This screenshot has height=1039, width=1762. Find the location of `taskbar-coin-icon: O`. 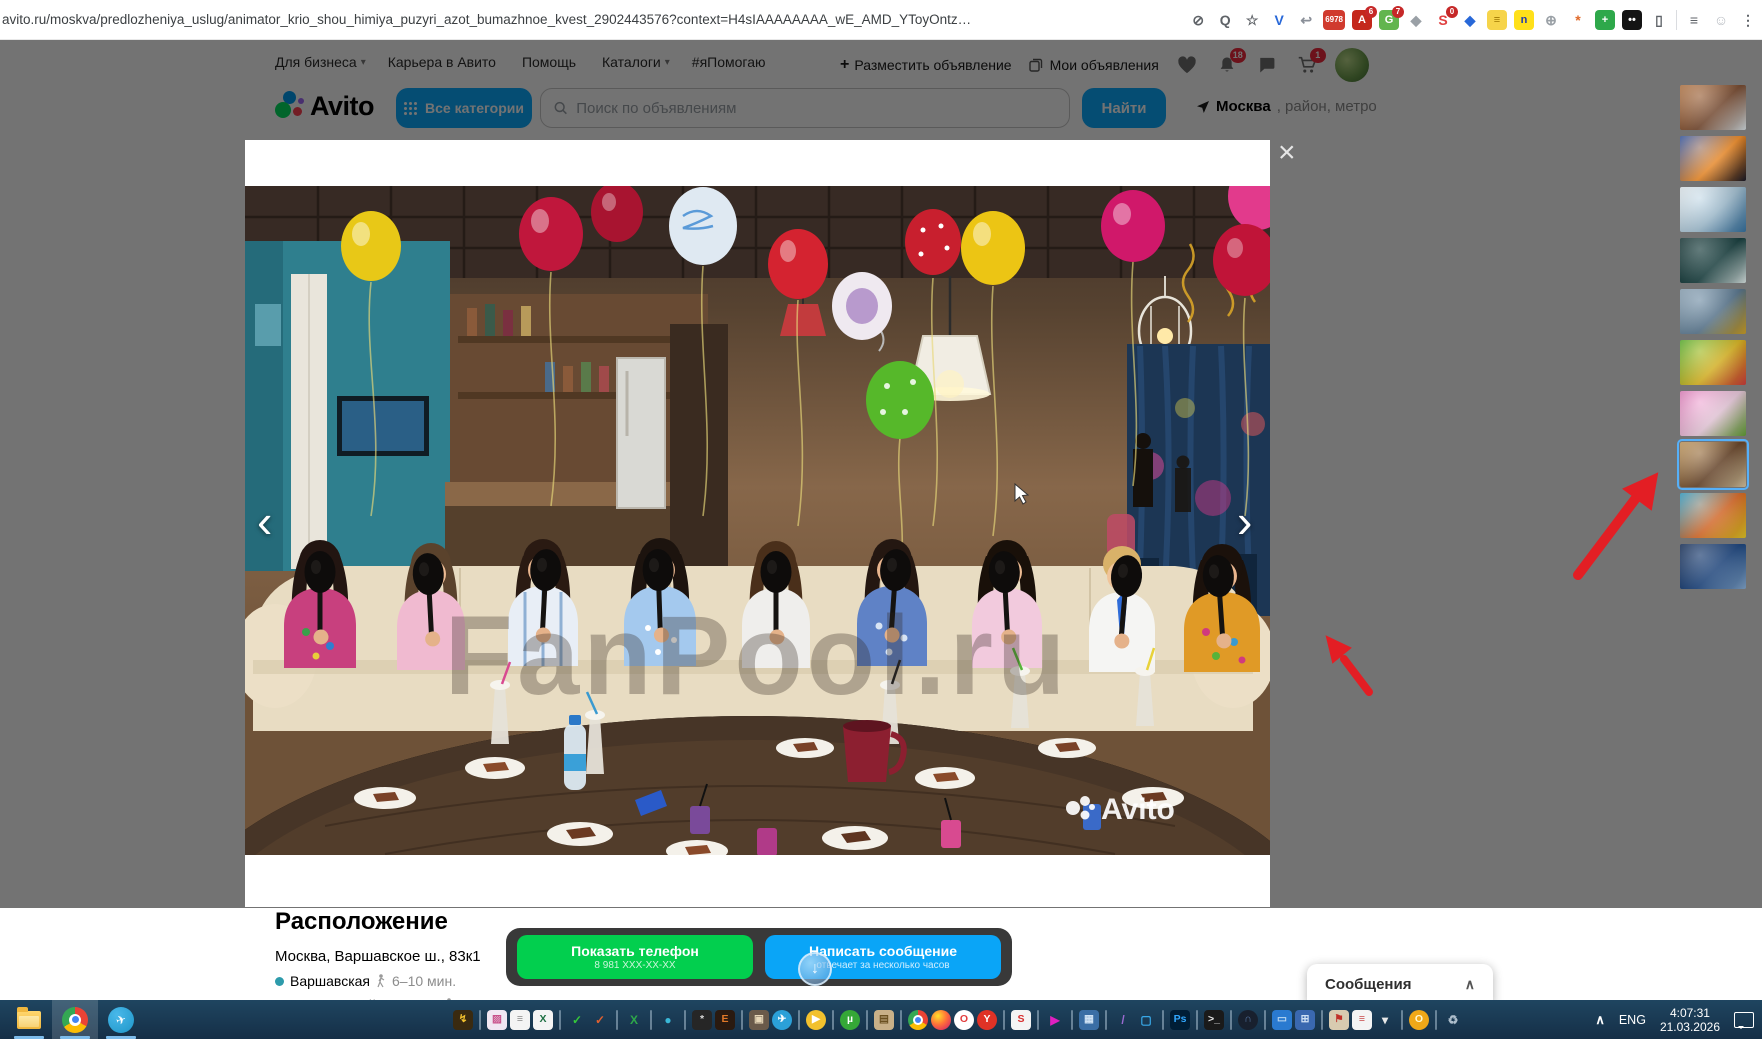

taskbar-coin-icon: O is located at coordinates (1419, 1019).